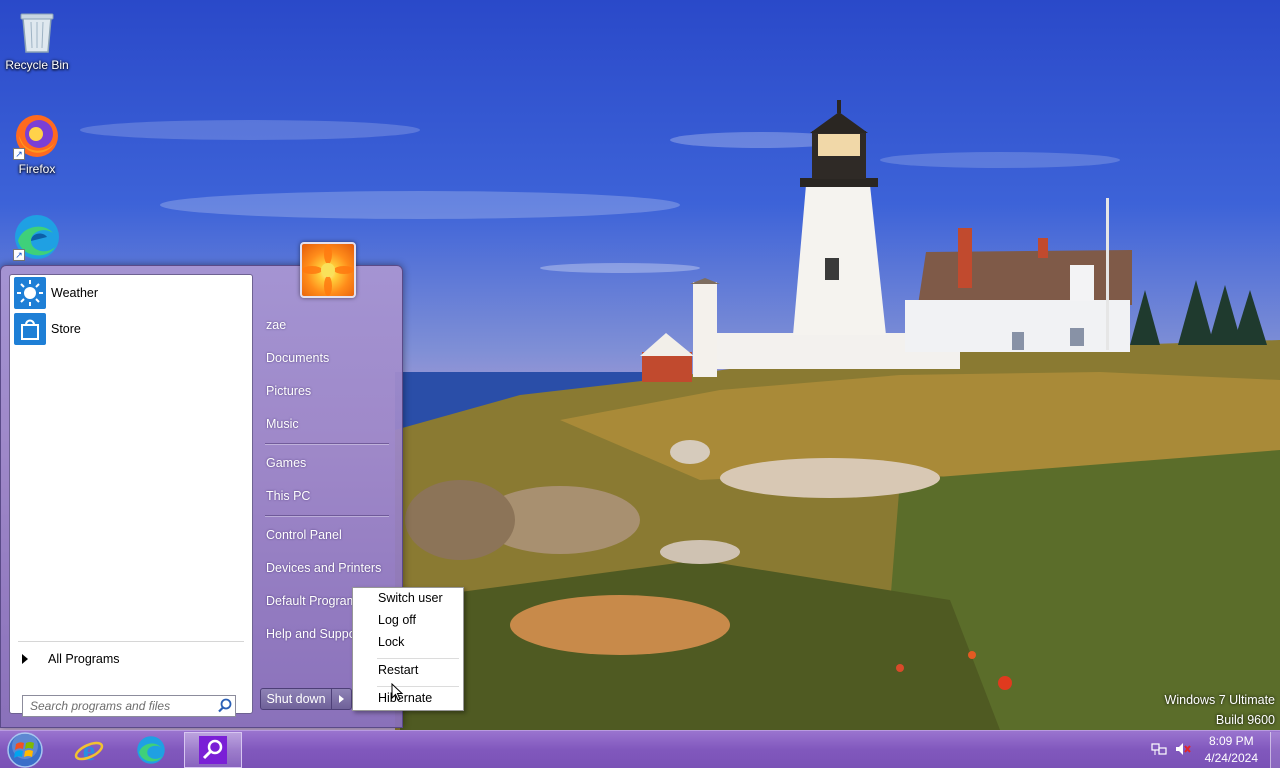 The image size is (1280, 768). I want to click on network-icon, so click(1159, 750).